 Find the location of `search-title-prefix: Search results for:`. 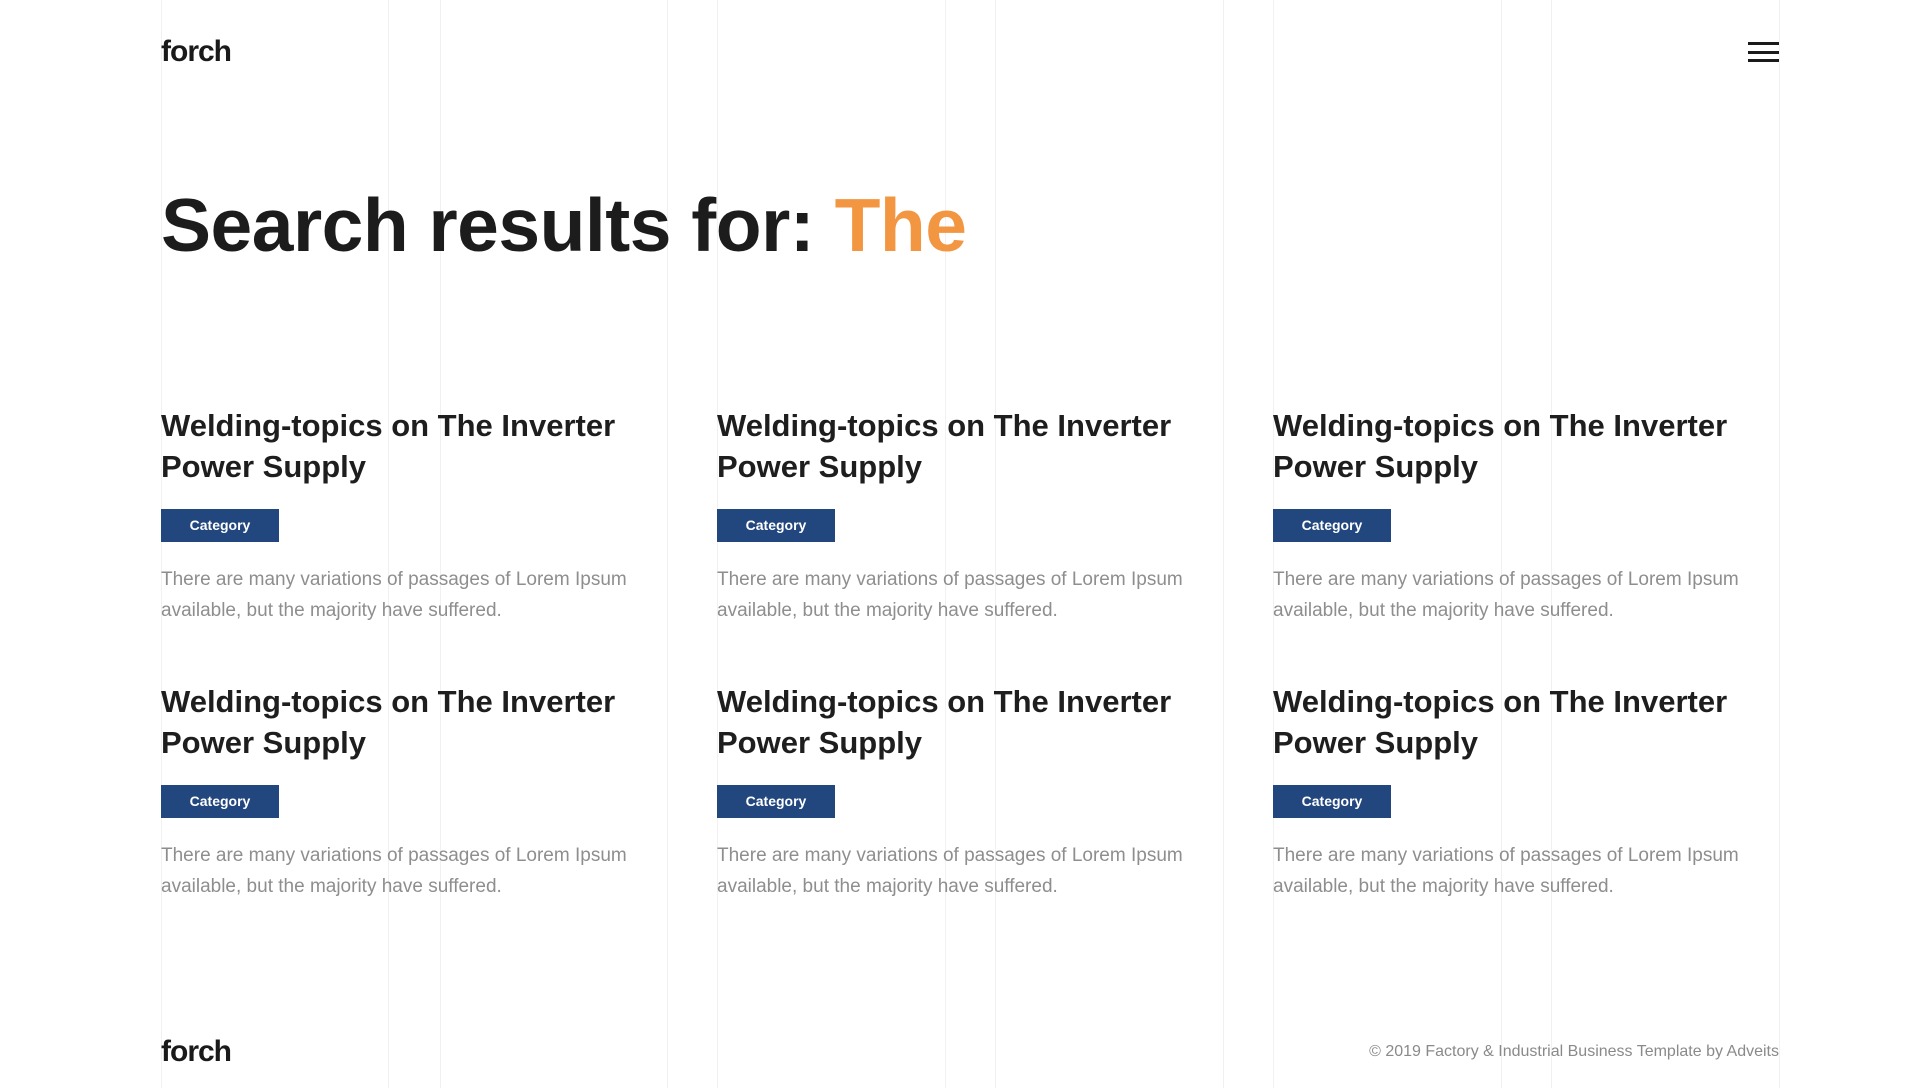

search-title-prefix: Search results for: is located at coordinates (488, 225).